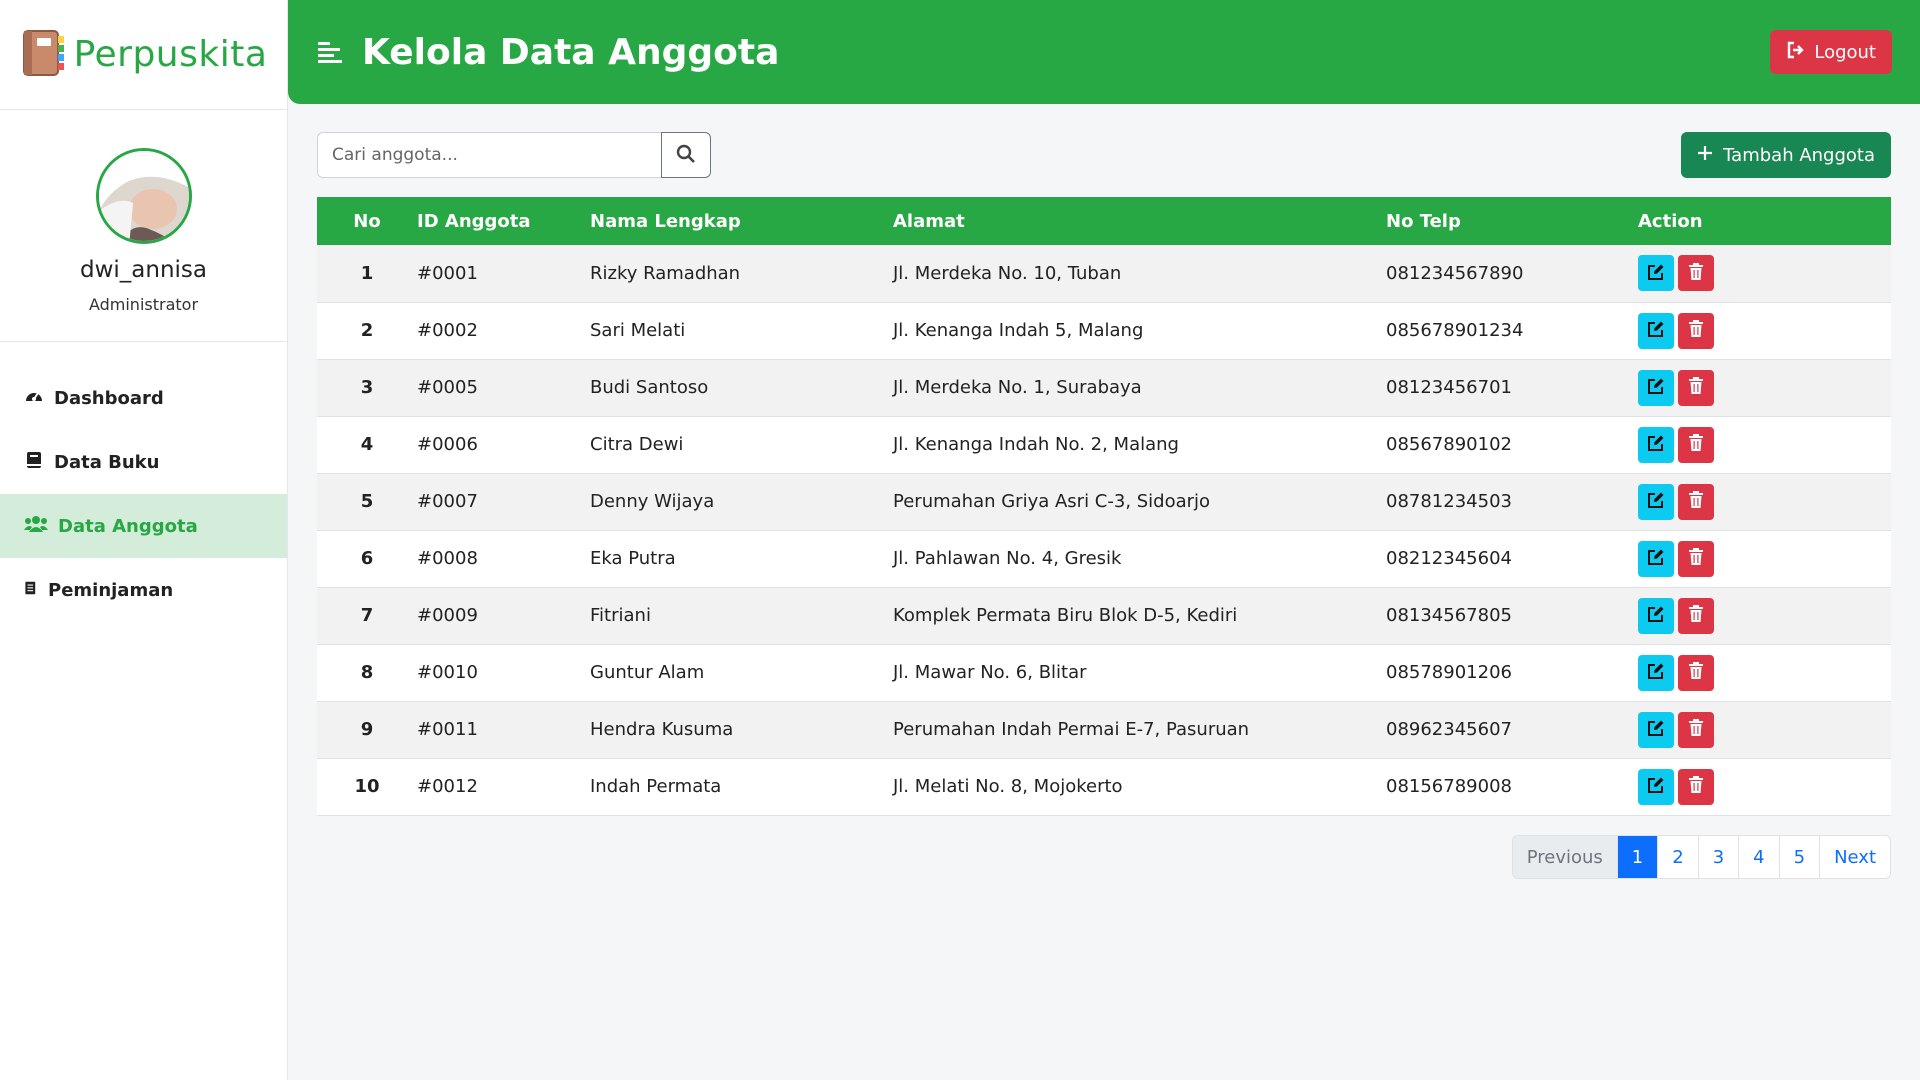  Describe the element at coordinates (1449, 444) in the screenshot. I see `cell-phone: 08567890102` at that location.